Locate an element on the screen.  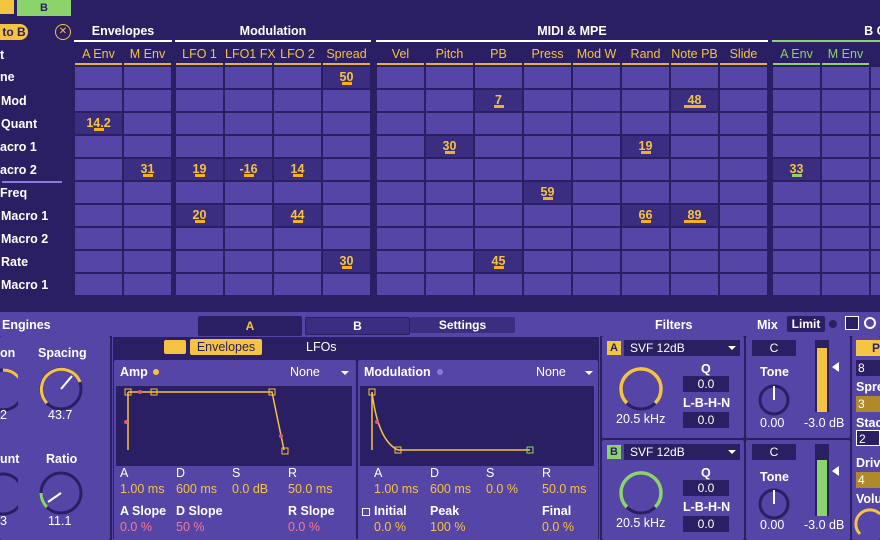
right-value-4: 4 is located at coordinates (868, 480).